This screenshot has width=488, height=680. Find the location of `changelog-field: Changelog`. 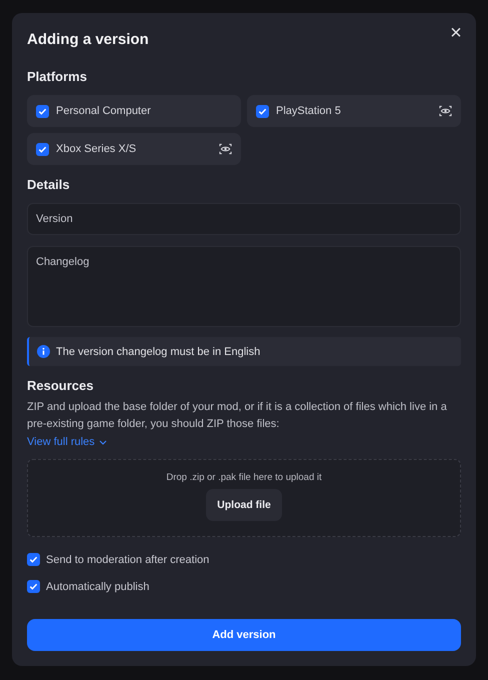

changelog-field: Changelog is located at coordinates (244, 286).